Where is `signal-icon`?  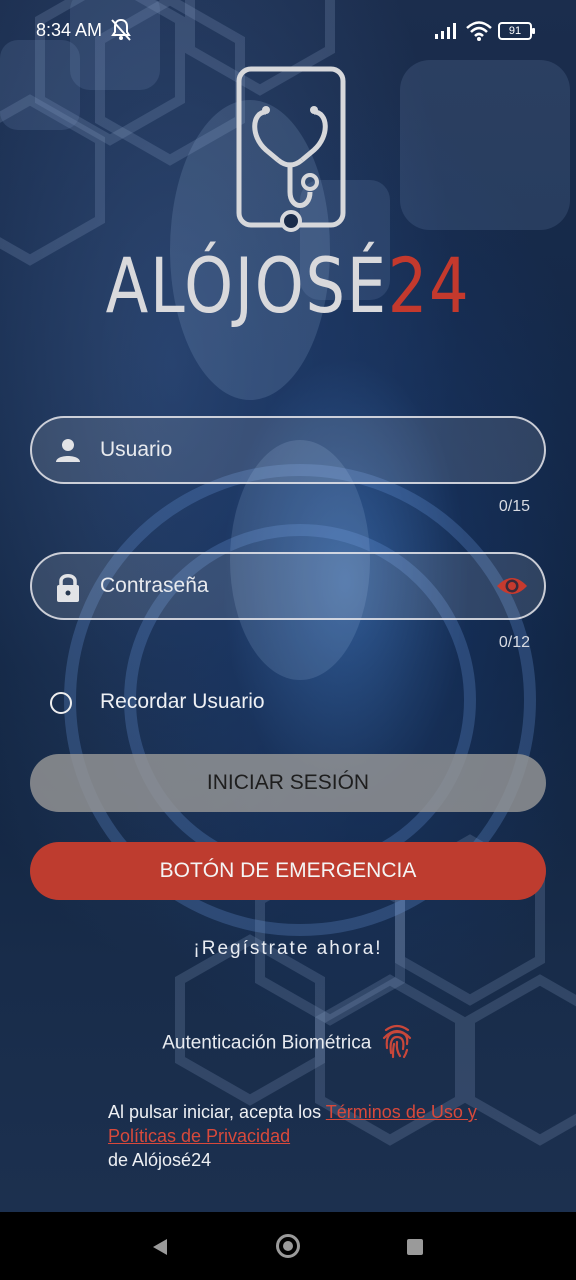
signal-icon is located at coordinates (447, 33).